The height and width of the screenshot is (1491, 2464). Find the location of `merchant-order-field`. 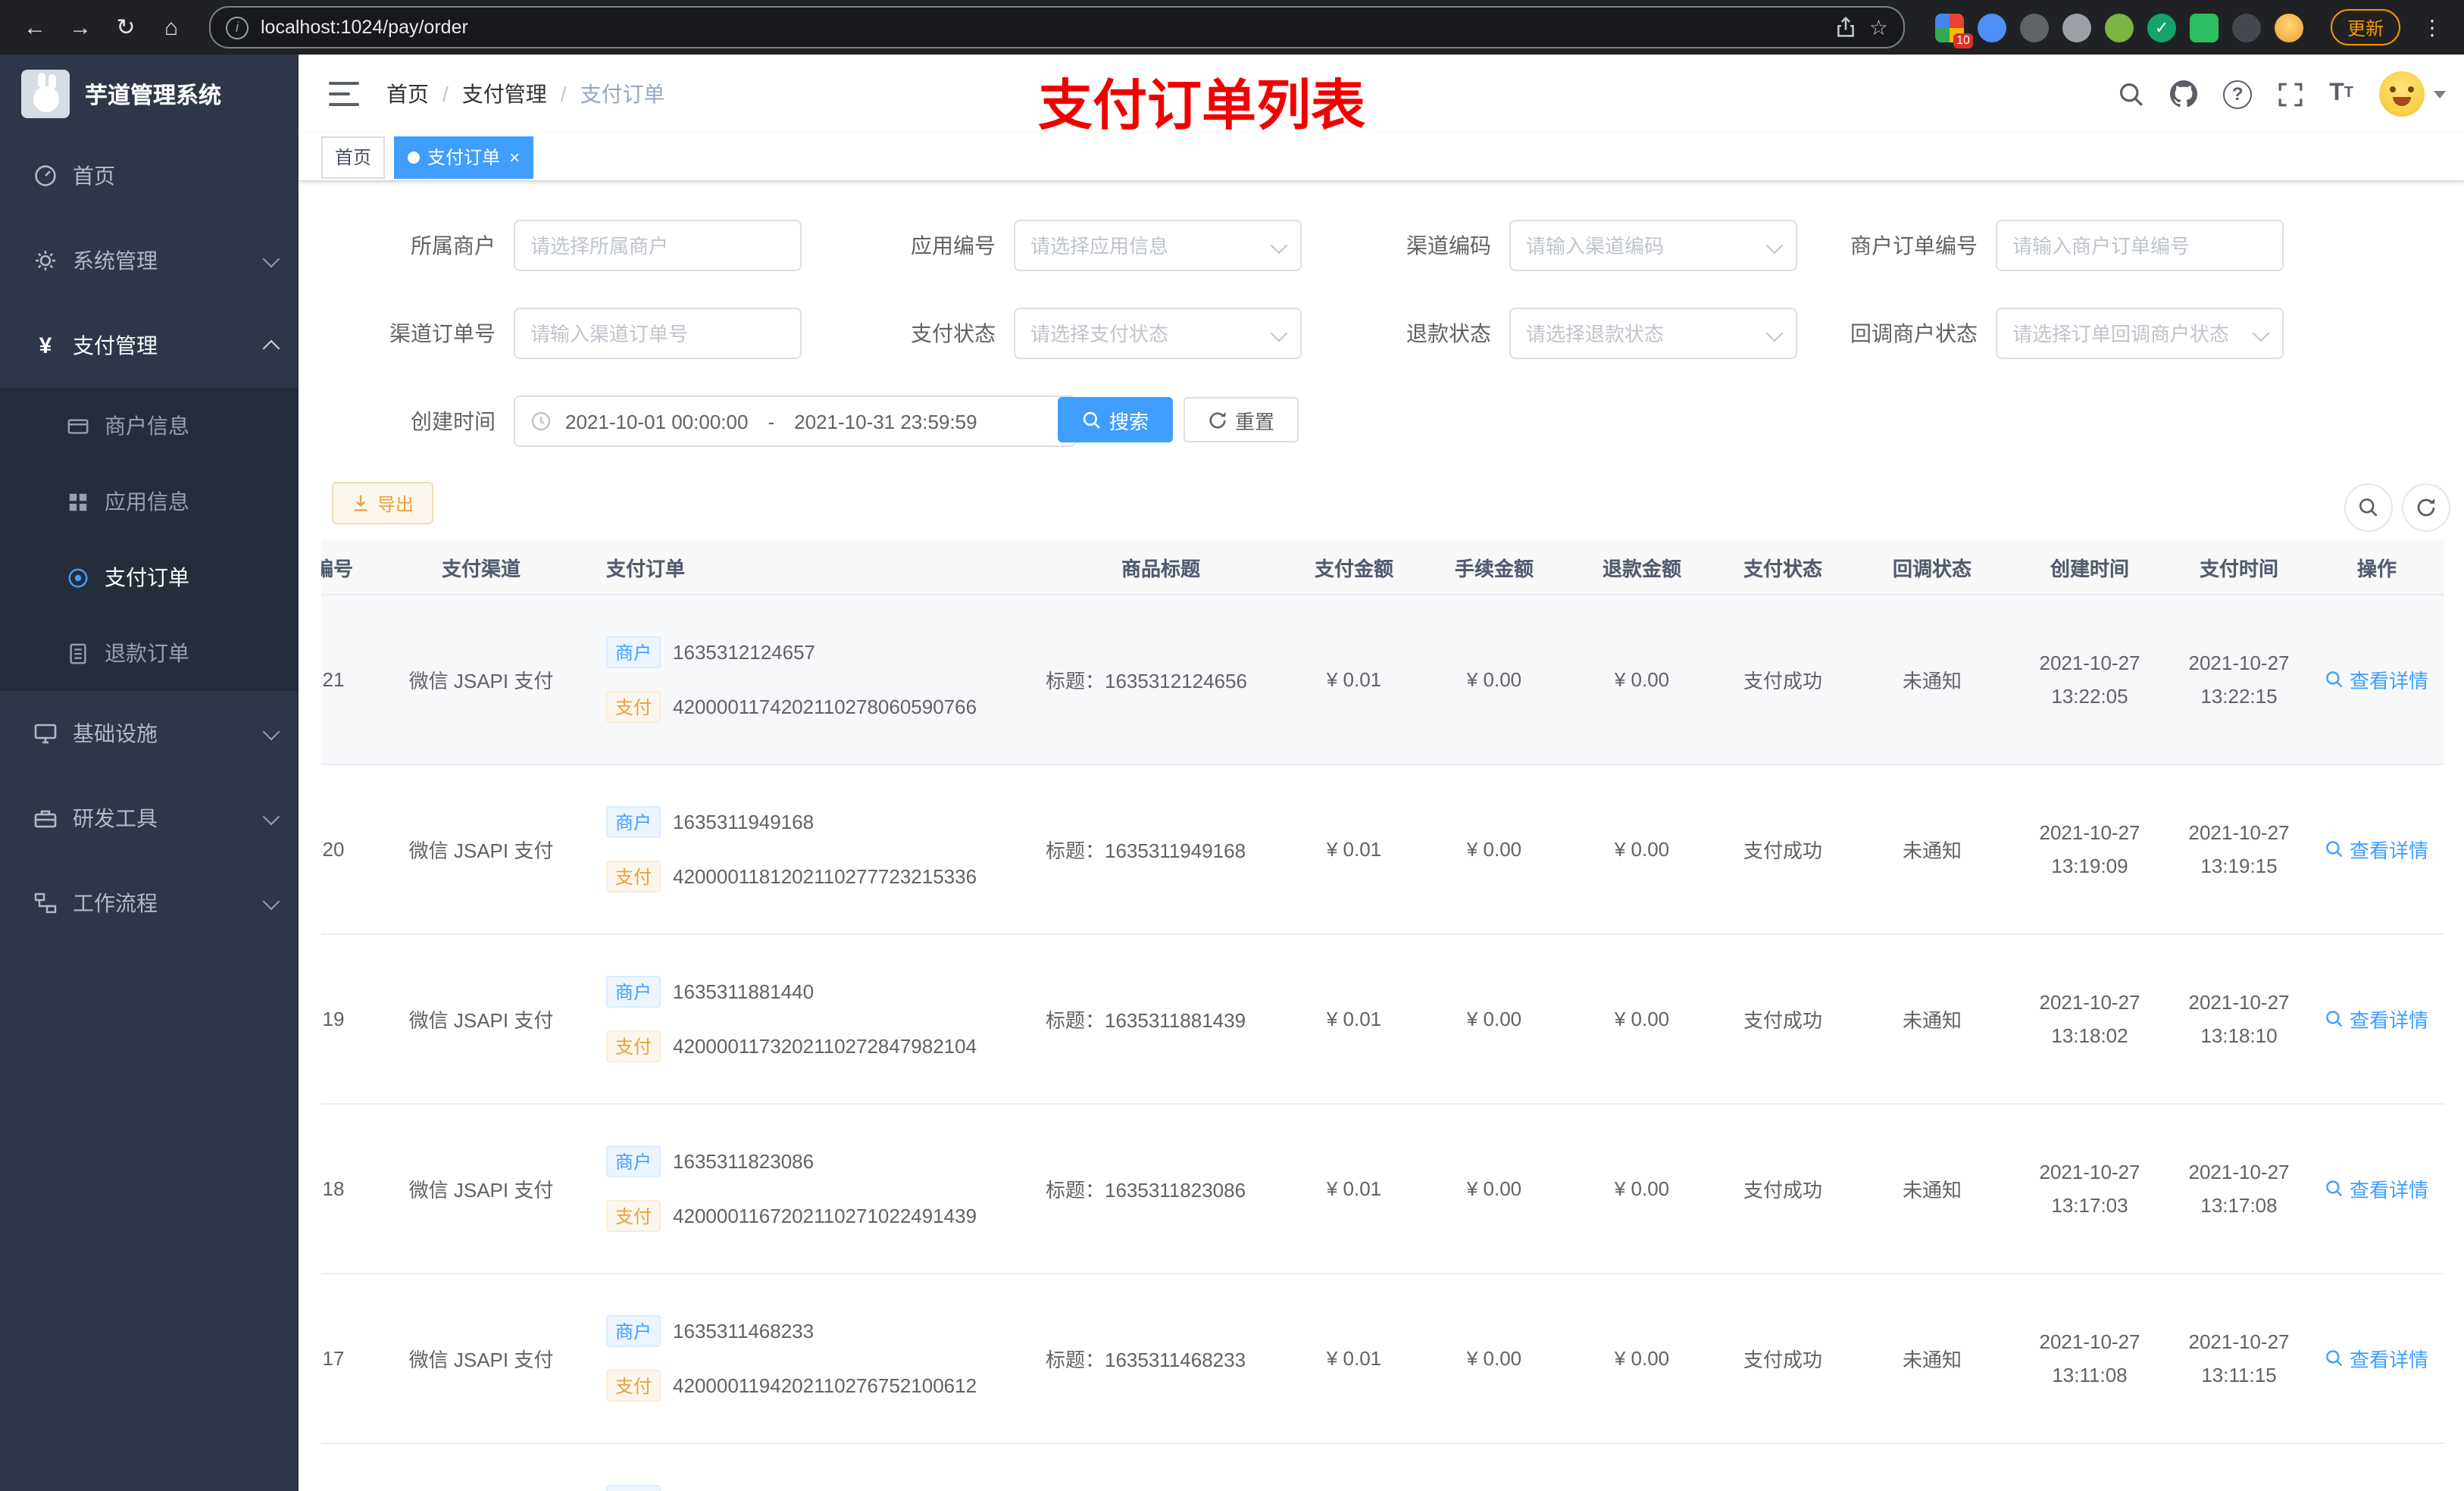

merchant-order-field is located at coordinates (2140, 245).